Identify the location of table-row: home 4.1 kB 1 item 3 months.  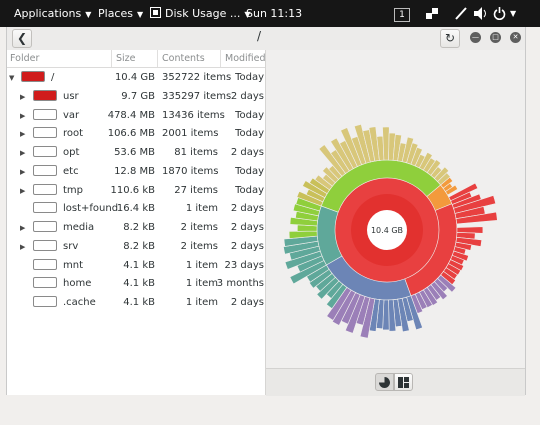
(136, 283).